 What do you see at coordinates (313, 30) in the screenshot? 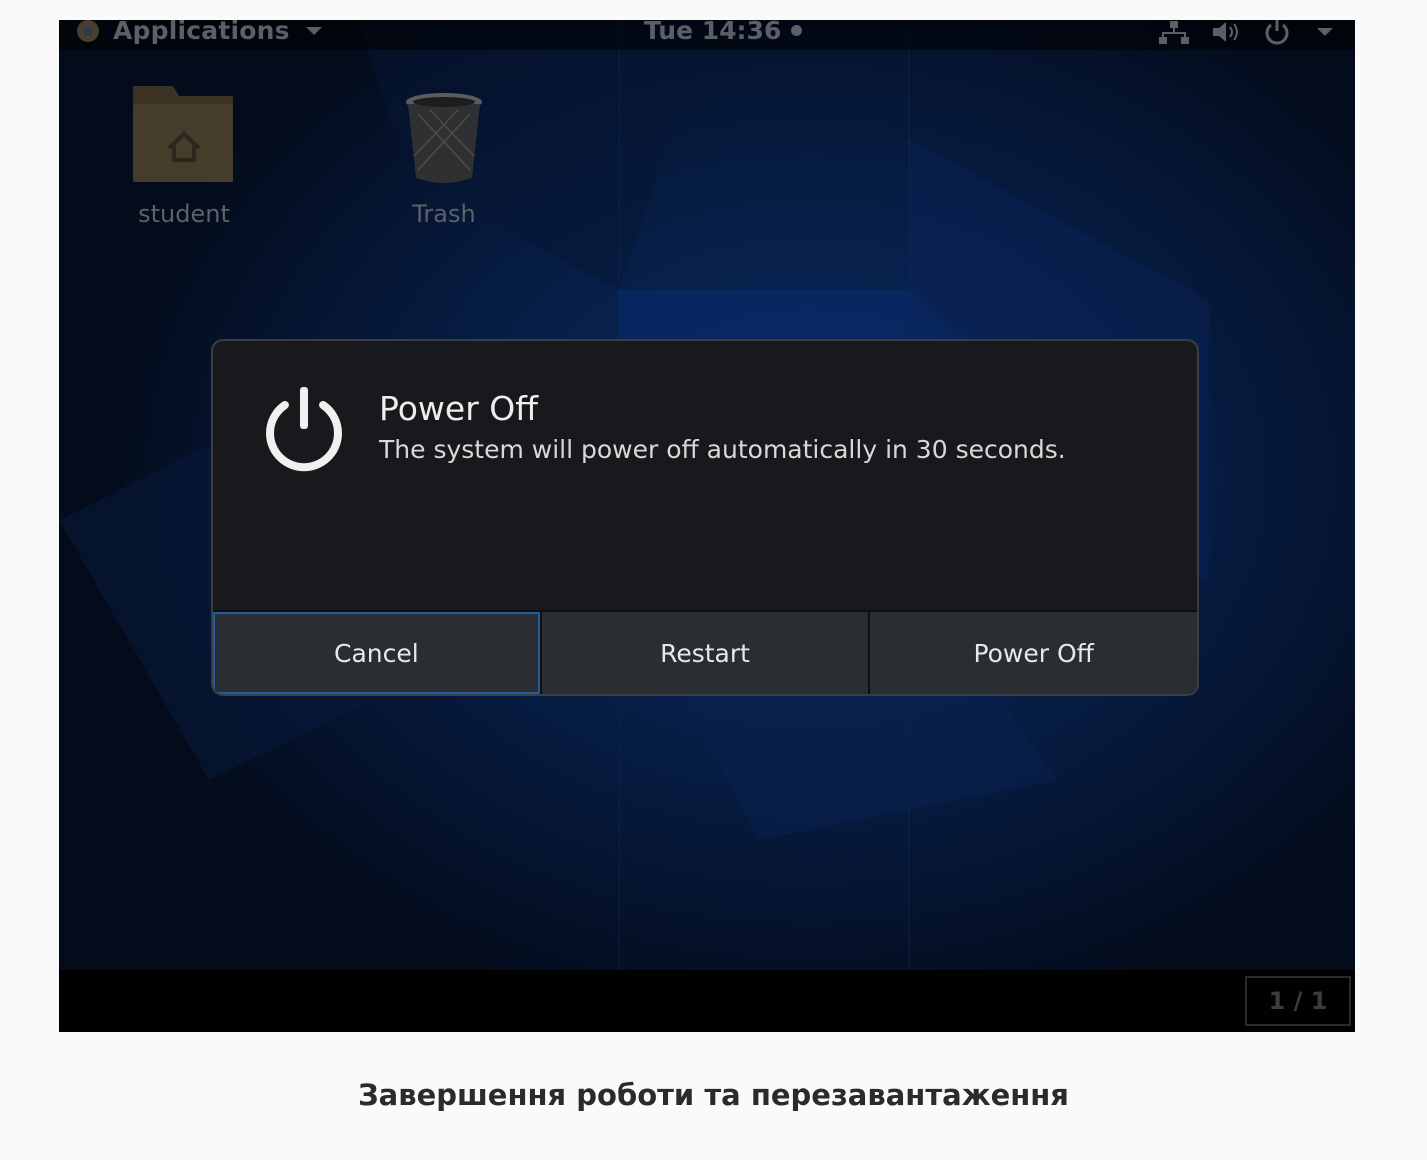
I see `chevron-down-icon` at bounding box center [313, 30].